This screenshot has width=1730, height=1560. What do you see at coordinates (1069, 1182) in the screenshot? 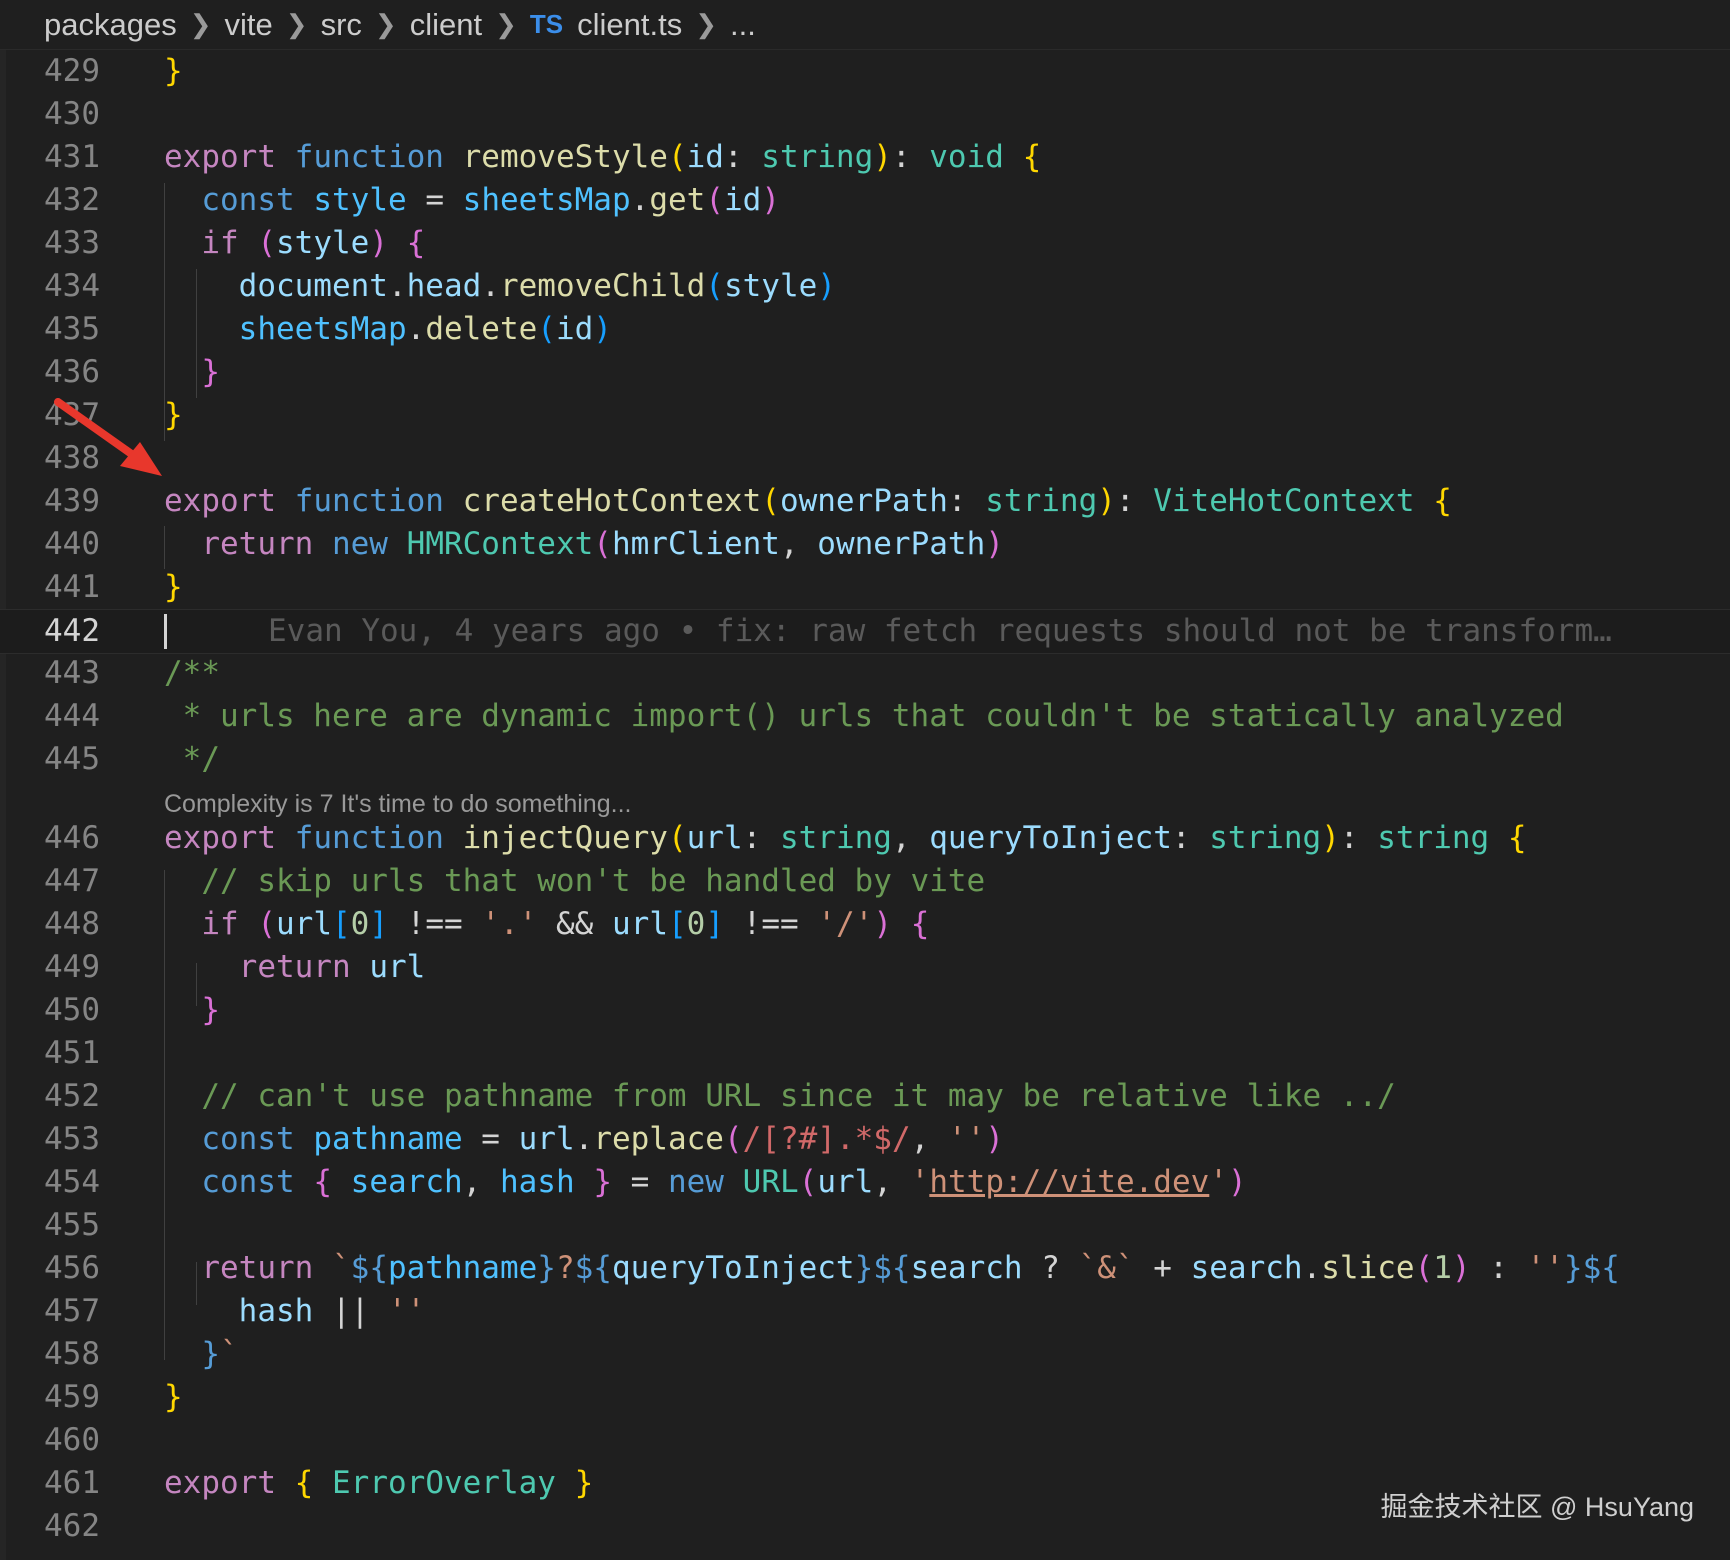
I see `code-link: http://vite.dev` at bounding box center [1069, 1182].